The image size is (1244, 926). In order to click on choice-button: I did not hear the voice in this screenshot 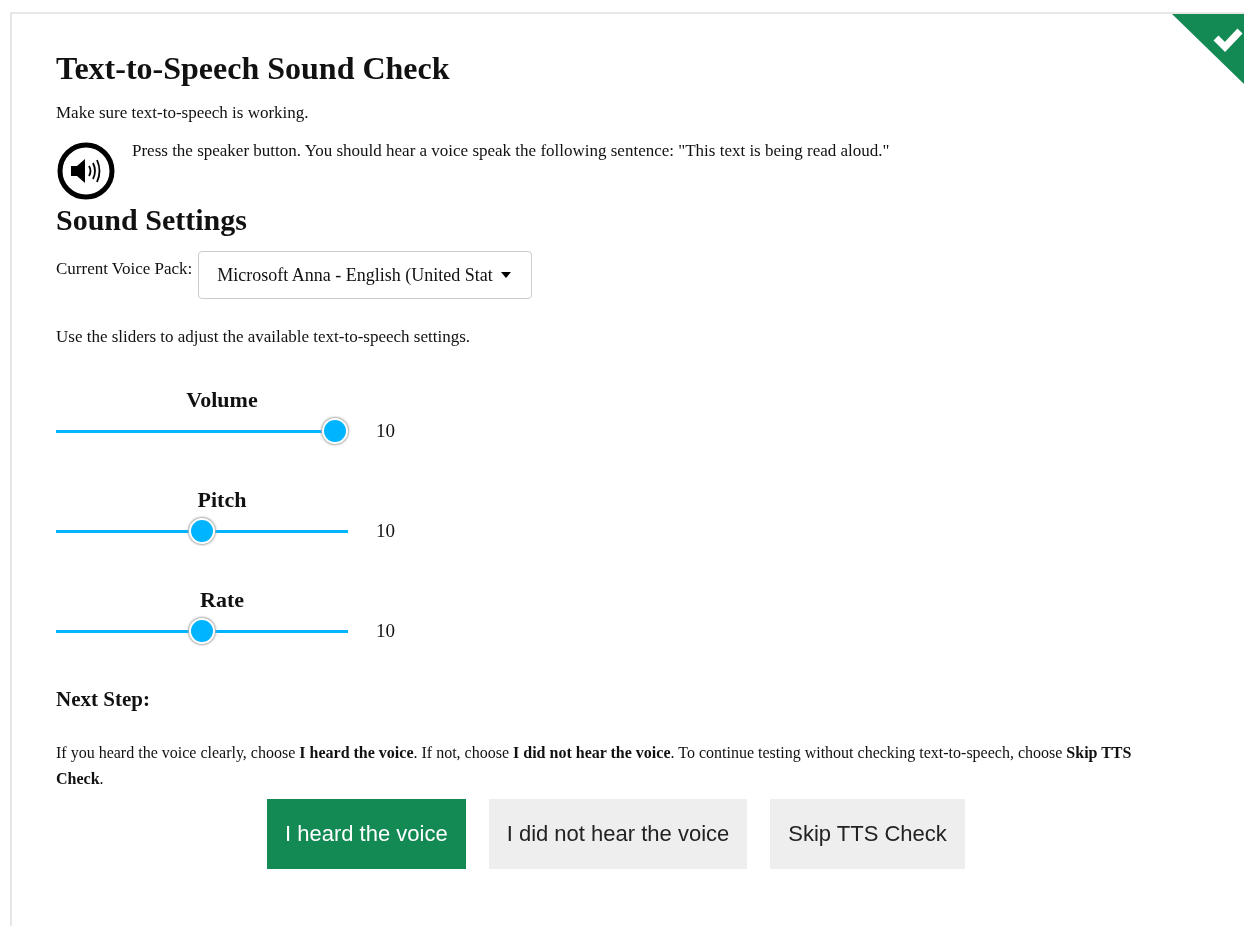, I will do `click(618, 834)`.